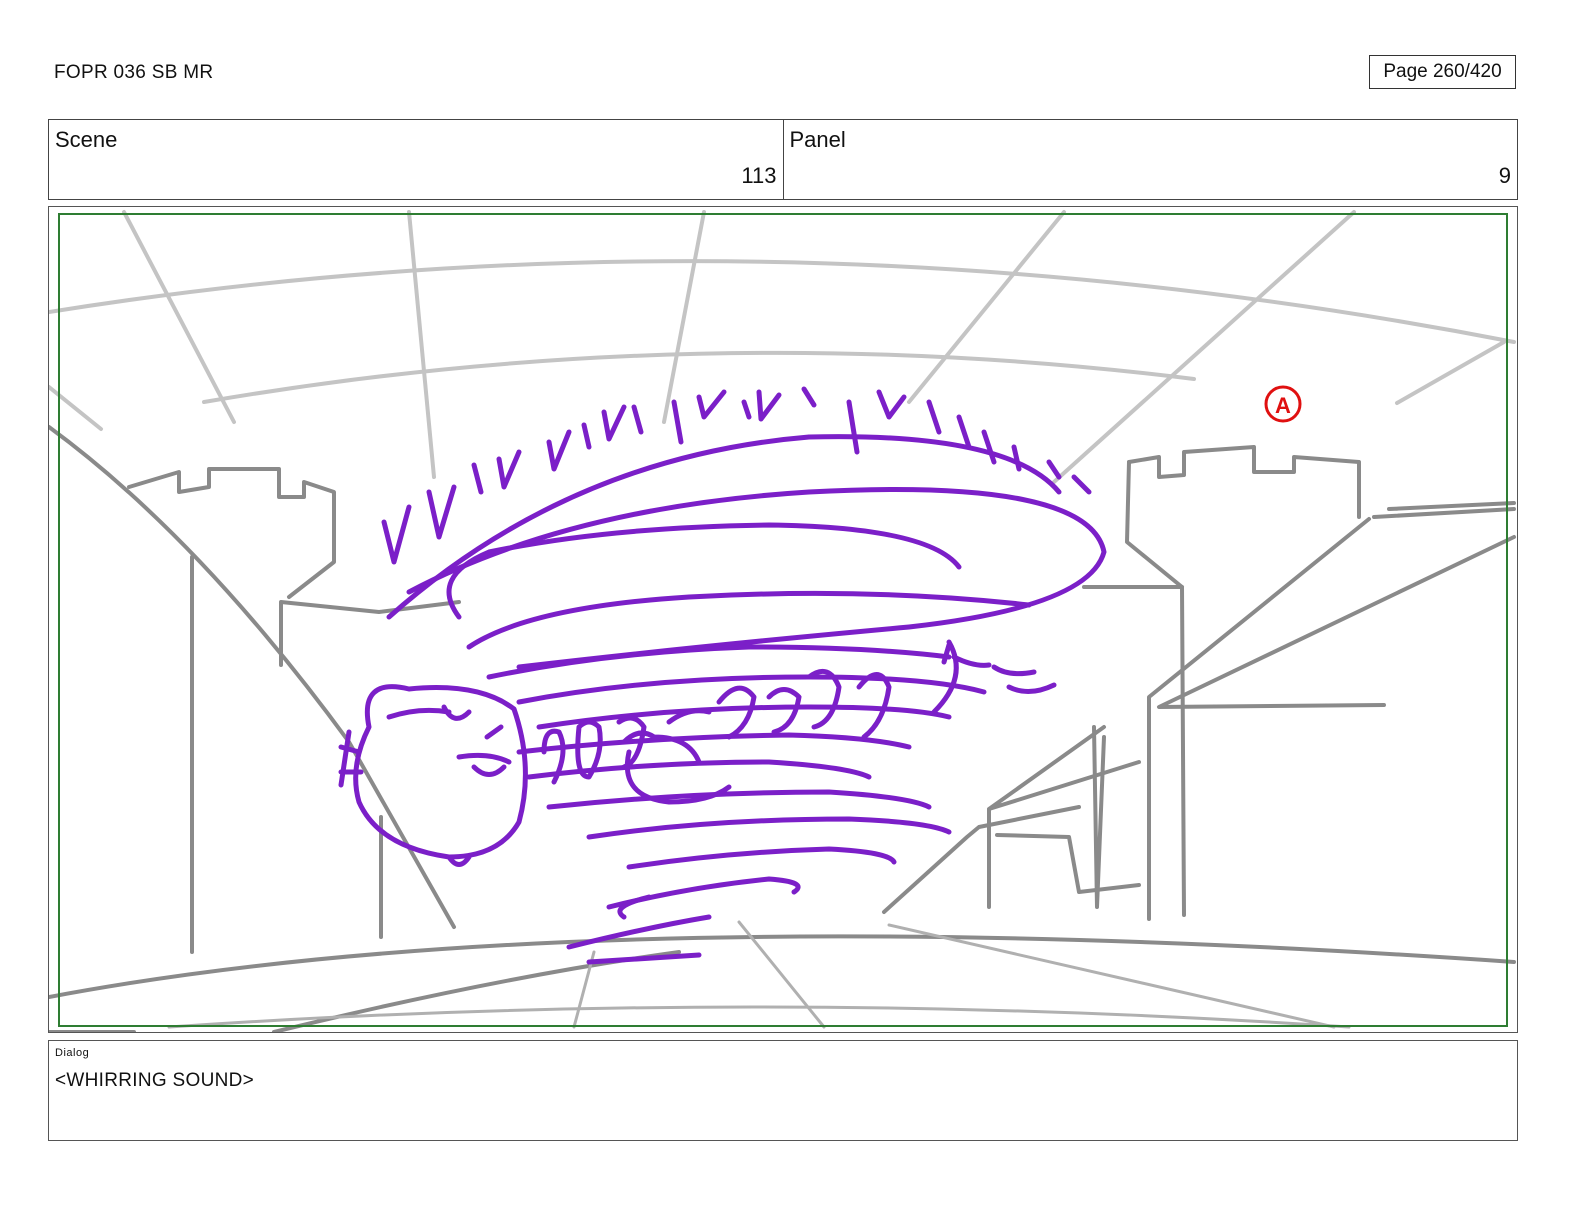 The width and height of the screenshot is (1584, 1224). Describe the element at coordinates (155, 1080) in the screenshot. I see `dialog-text: <WHIRRING SOUND>` at that location.